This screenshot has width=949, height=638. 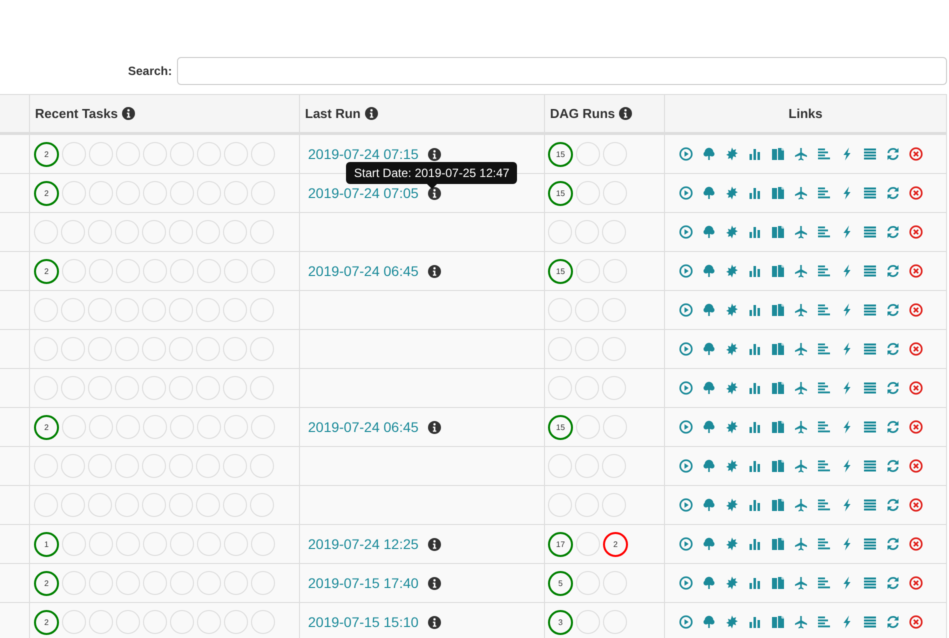 I want to click on status-count: 3, so click(x=560, y=622).